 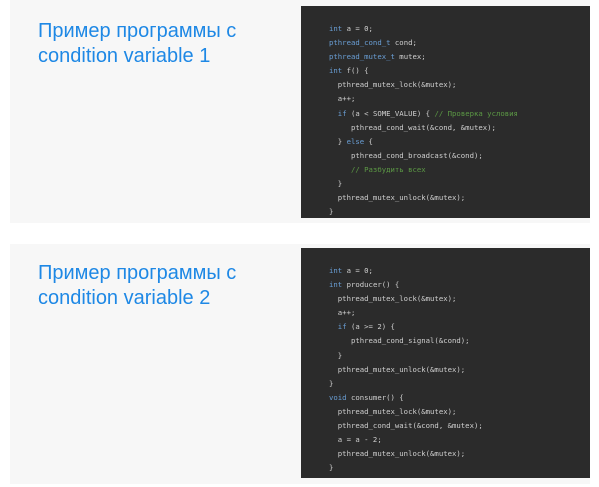 What do you see at coordinates (423, 71) in the screenshot?
I see `code-line: int f() {` at bounding box center [423, 71].